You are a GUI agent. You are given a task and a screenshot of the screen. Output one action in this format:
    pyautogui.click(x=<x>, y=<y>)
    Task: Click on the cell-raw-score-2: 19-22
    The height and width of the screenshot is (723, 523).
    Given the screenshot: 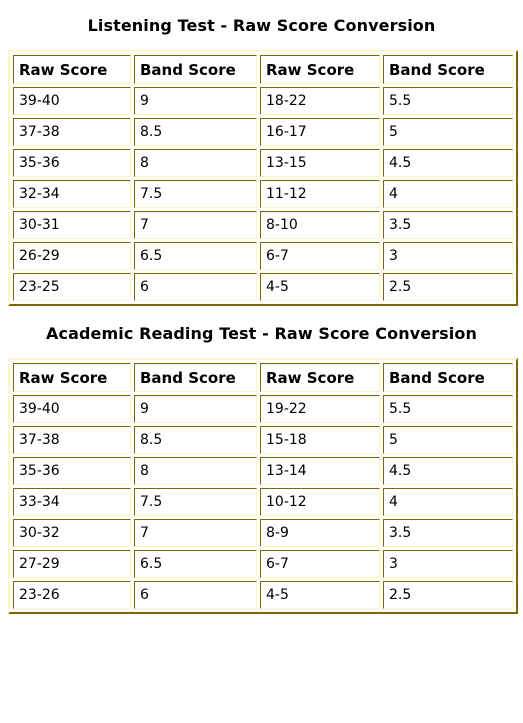 What is the action you would take?
    pyautogui.click(x=320, y=409)
    